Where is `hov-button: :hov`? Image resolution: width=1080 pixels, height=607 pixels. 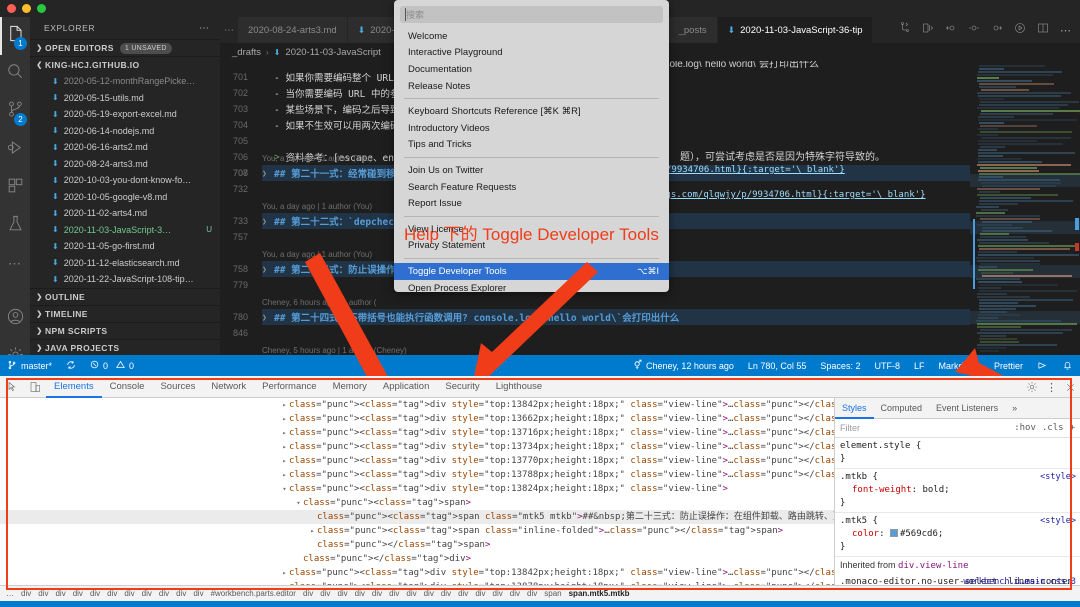
hov-button: :hov is located at coordinates (1025, 428).